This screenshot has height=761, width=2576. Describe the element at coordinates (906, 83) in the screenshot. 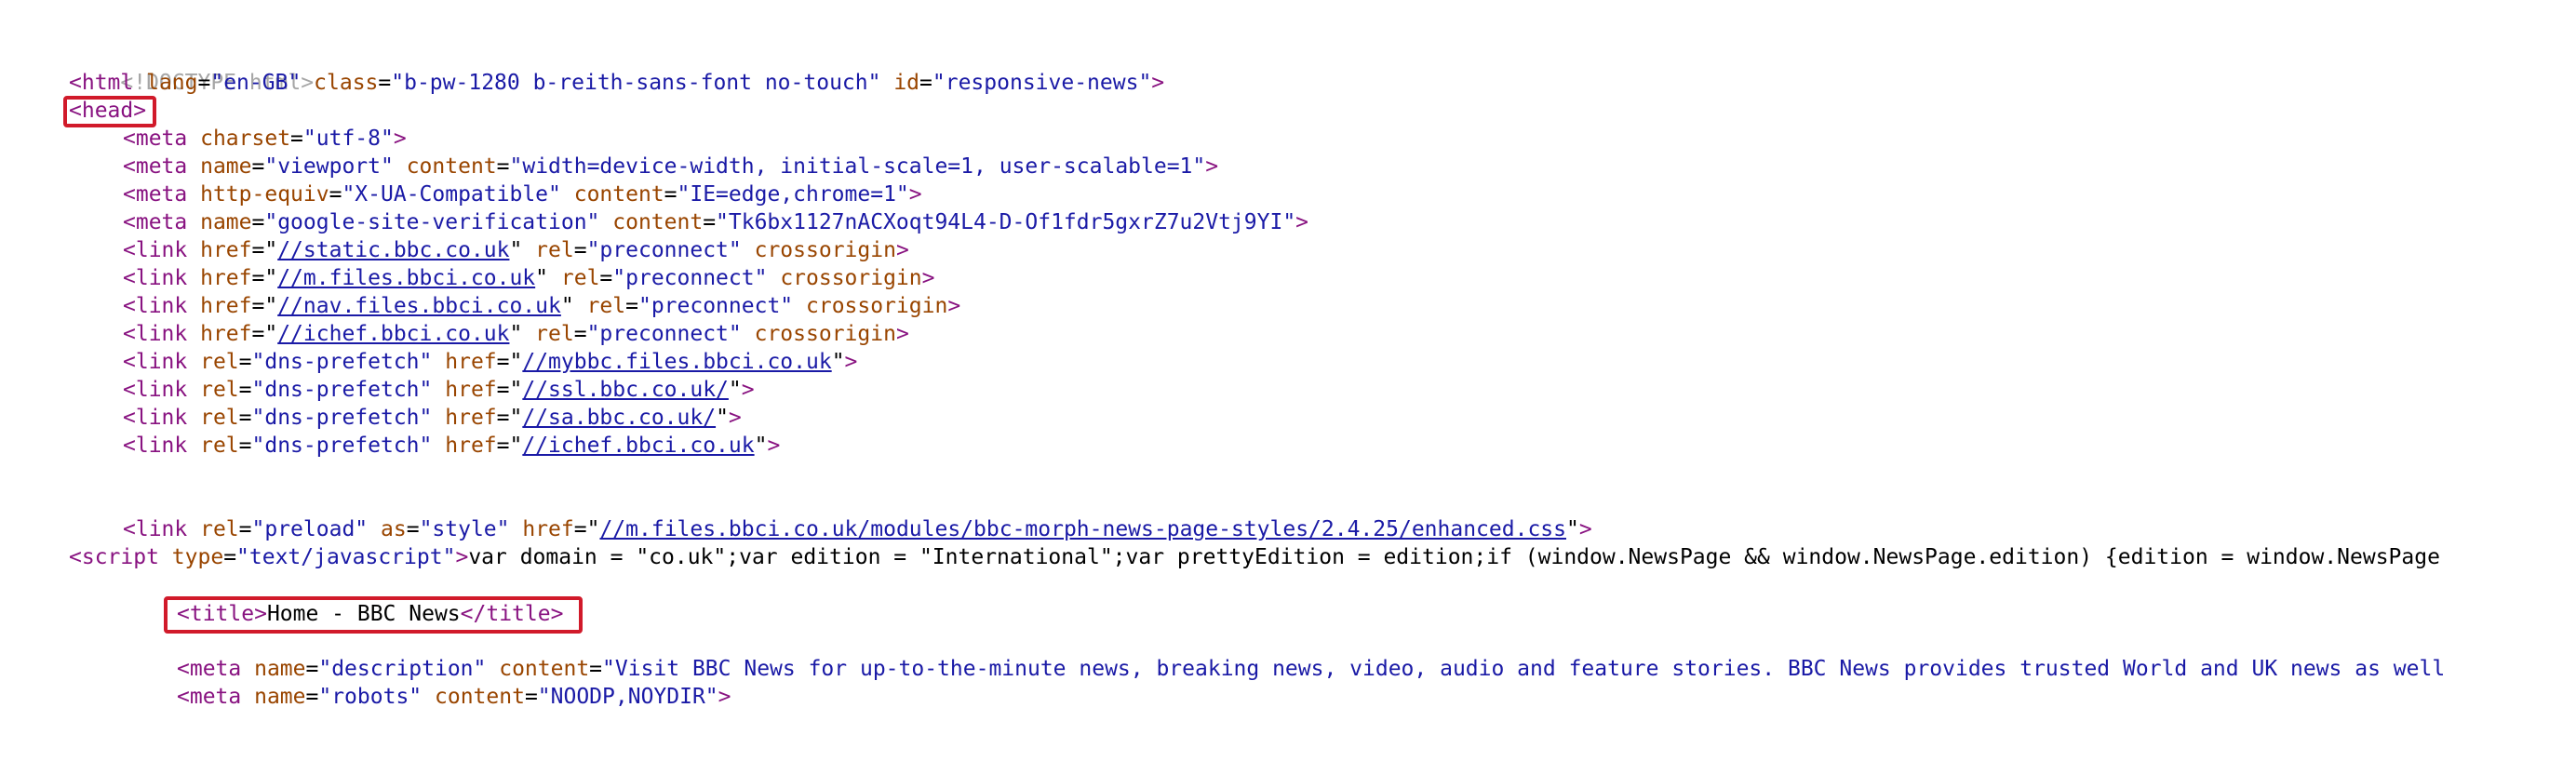

I see `attr-name: id` at that location.